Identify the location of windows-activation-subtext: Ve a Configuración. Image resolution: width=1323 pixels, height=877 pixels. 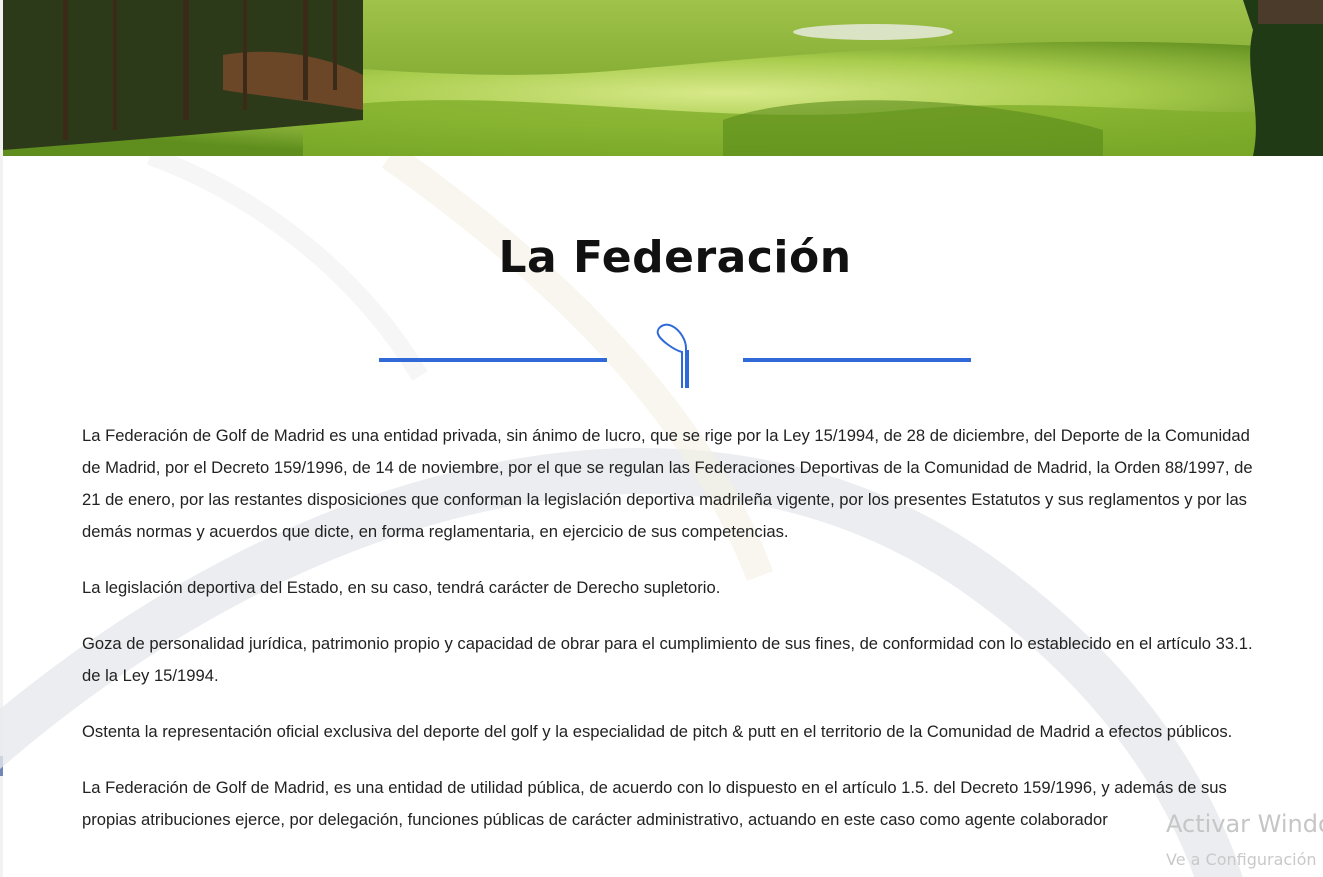
(1241, 859).